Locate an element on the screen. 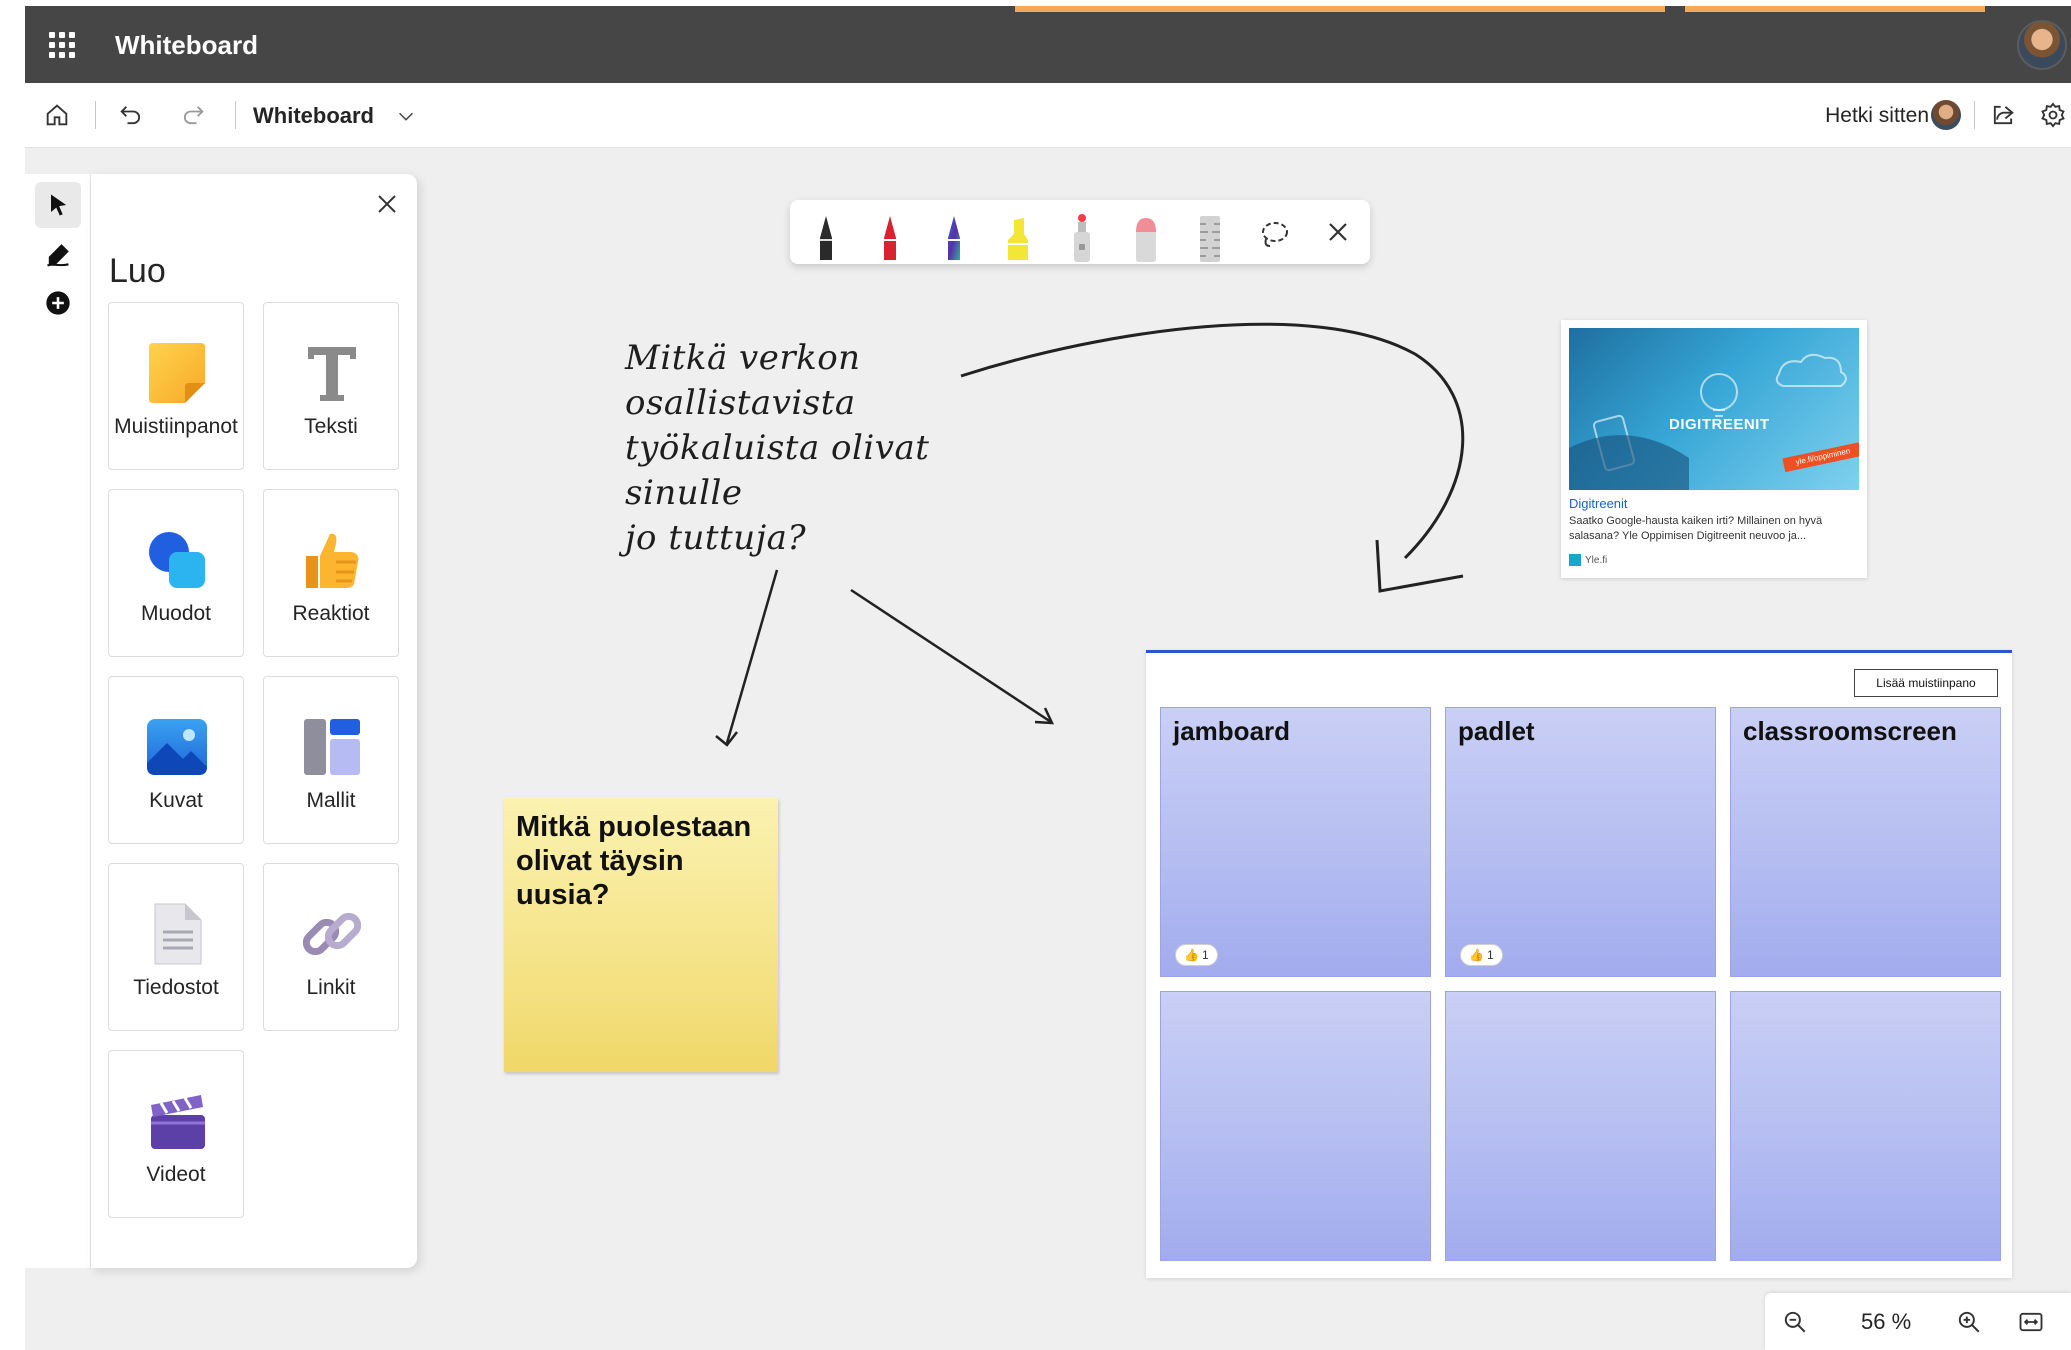 This screenshot has width=2071, height=1350. create-links-tile: Linkit is located at coordinates (331, 947).